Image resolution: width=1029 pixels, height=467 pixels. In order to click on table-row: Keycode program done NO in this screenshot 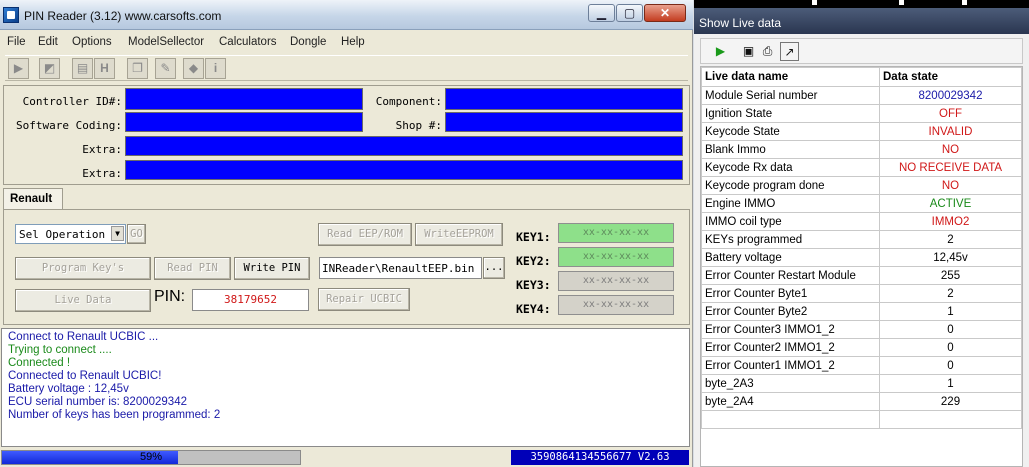, I will do `click(861, 185)`.